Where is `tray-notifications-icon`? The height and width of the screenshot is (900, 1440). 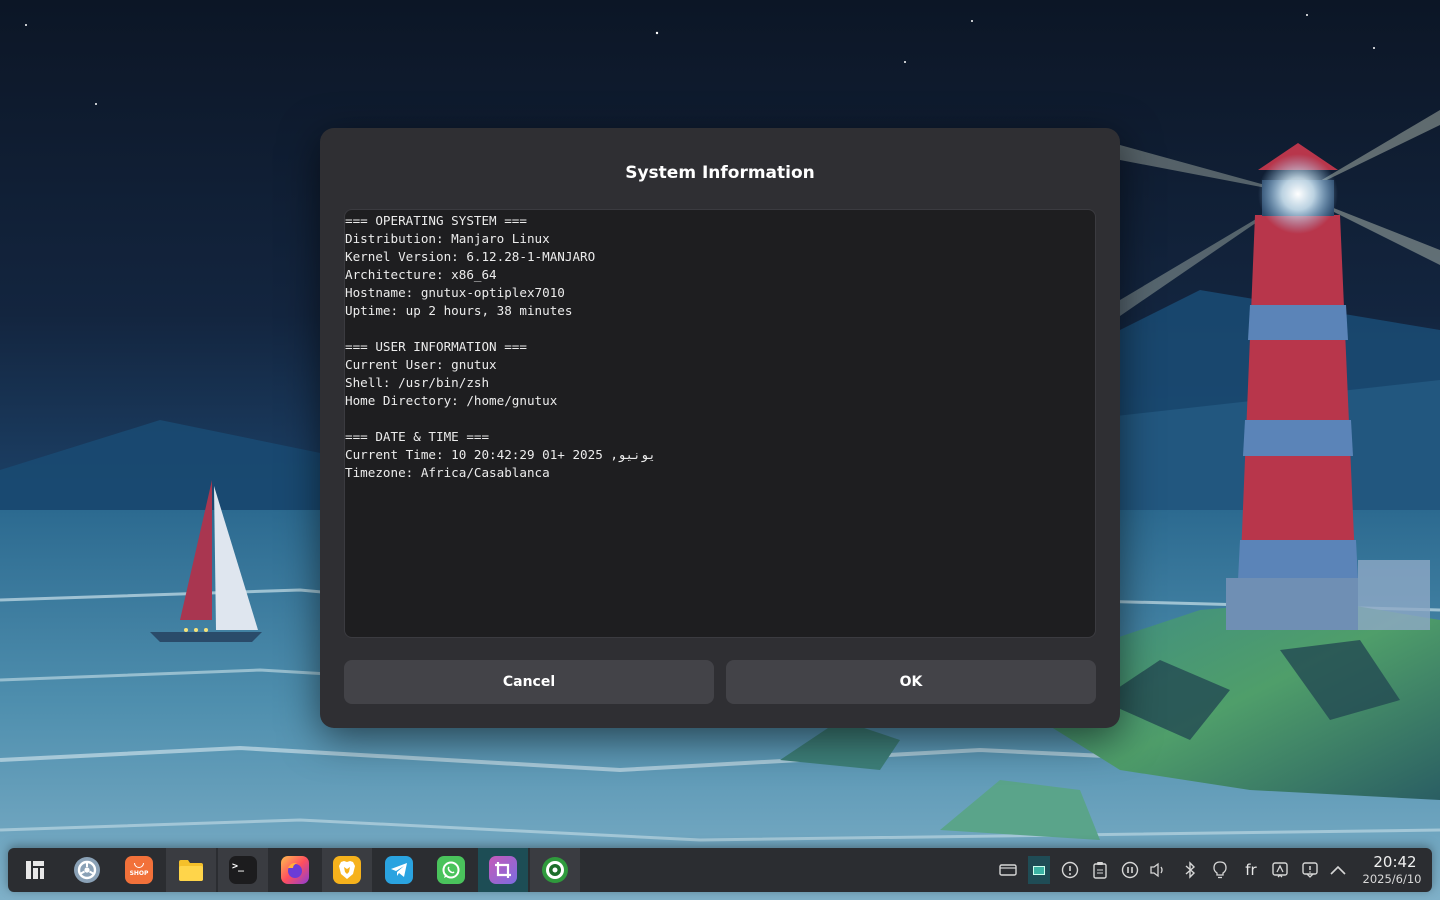 tray-notifications-icon is located at coordinates (1310, 870).